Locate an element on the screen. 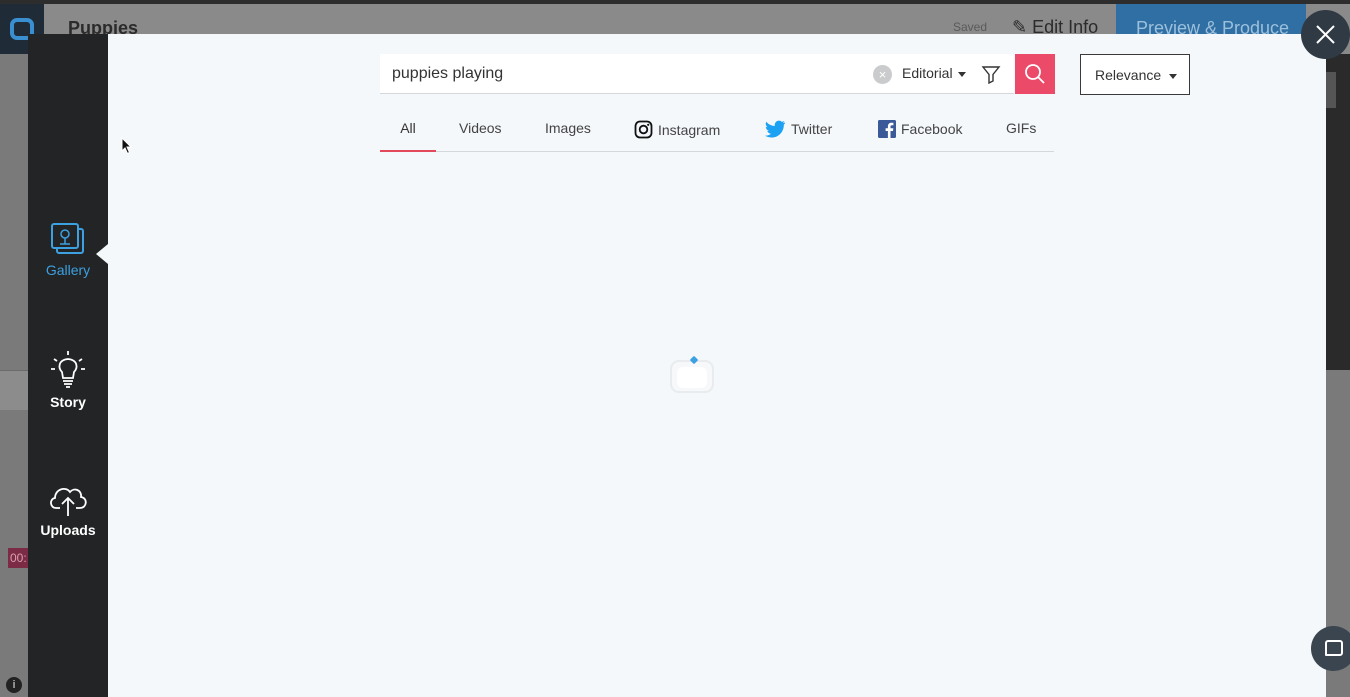  tab-label: GIFs is located at coordinates (1021, 128).